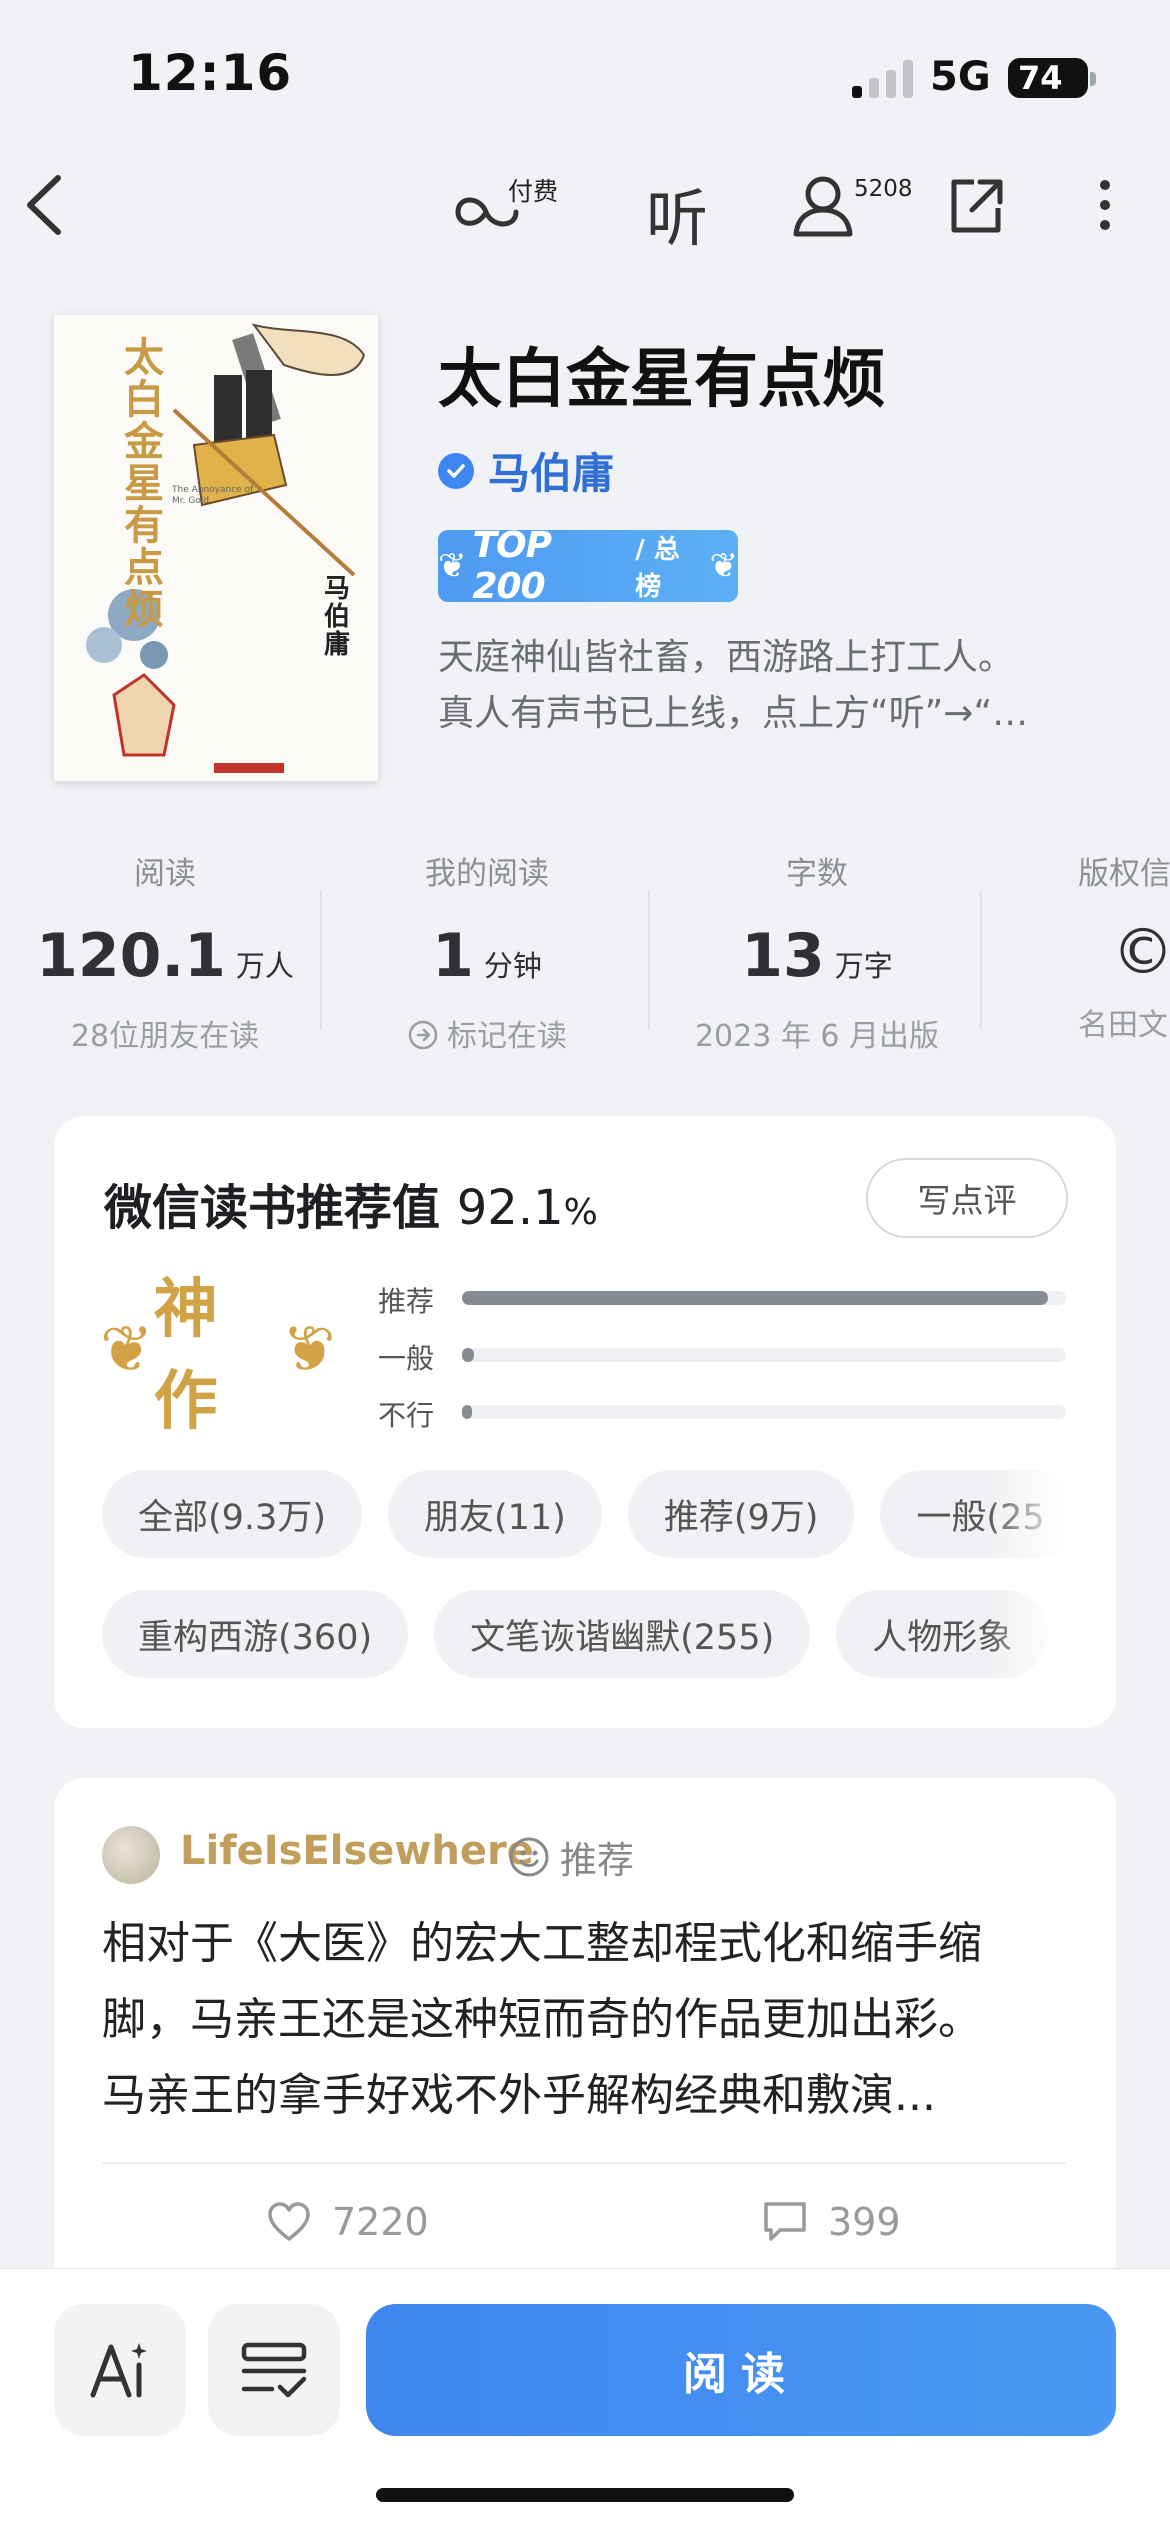 The height and width of the screenshot is (2532, 1170). Describe the element at coordinates (512, 566) in the screenshot. I see `badge-top: TOP 200` at that location.